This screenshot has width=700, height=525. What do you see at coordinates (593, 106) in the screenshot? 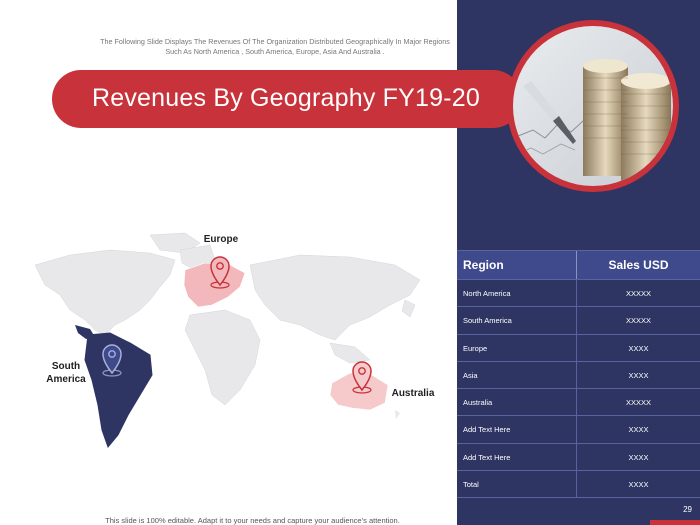
I see `coins-photo` at bounding box center [593, 106].